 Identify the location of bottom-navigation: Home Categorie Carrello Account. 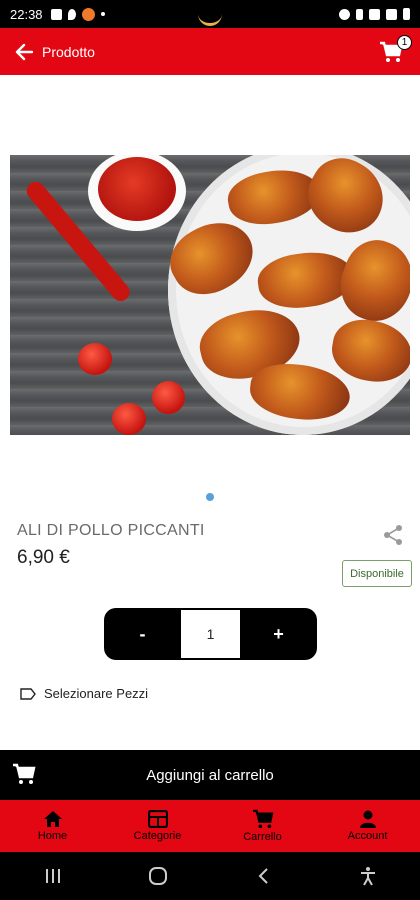
(210, 826).